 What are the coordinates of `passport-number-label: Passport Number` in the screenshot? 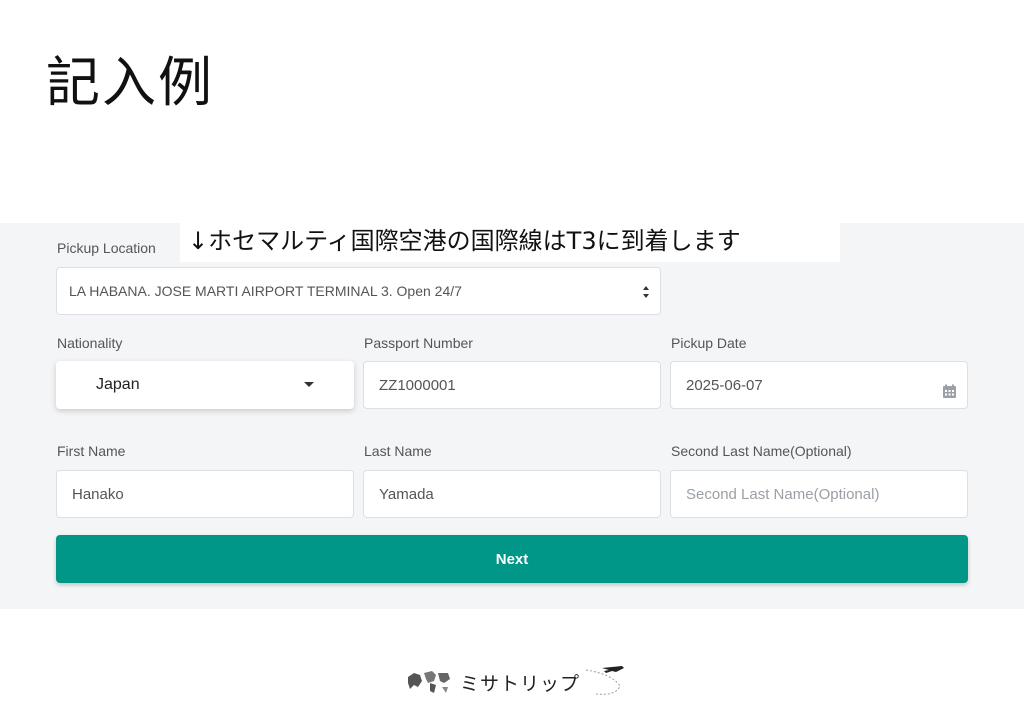 It's located at (418, 343).